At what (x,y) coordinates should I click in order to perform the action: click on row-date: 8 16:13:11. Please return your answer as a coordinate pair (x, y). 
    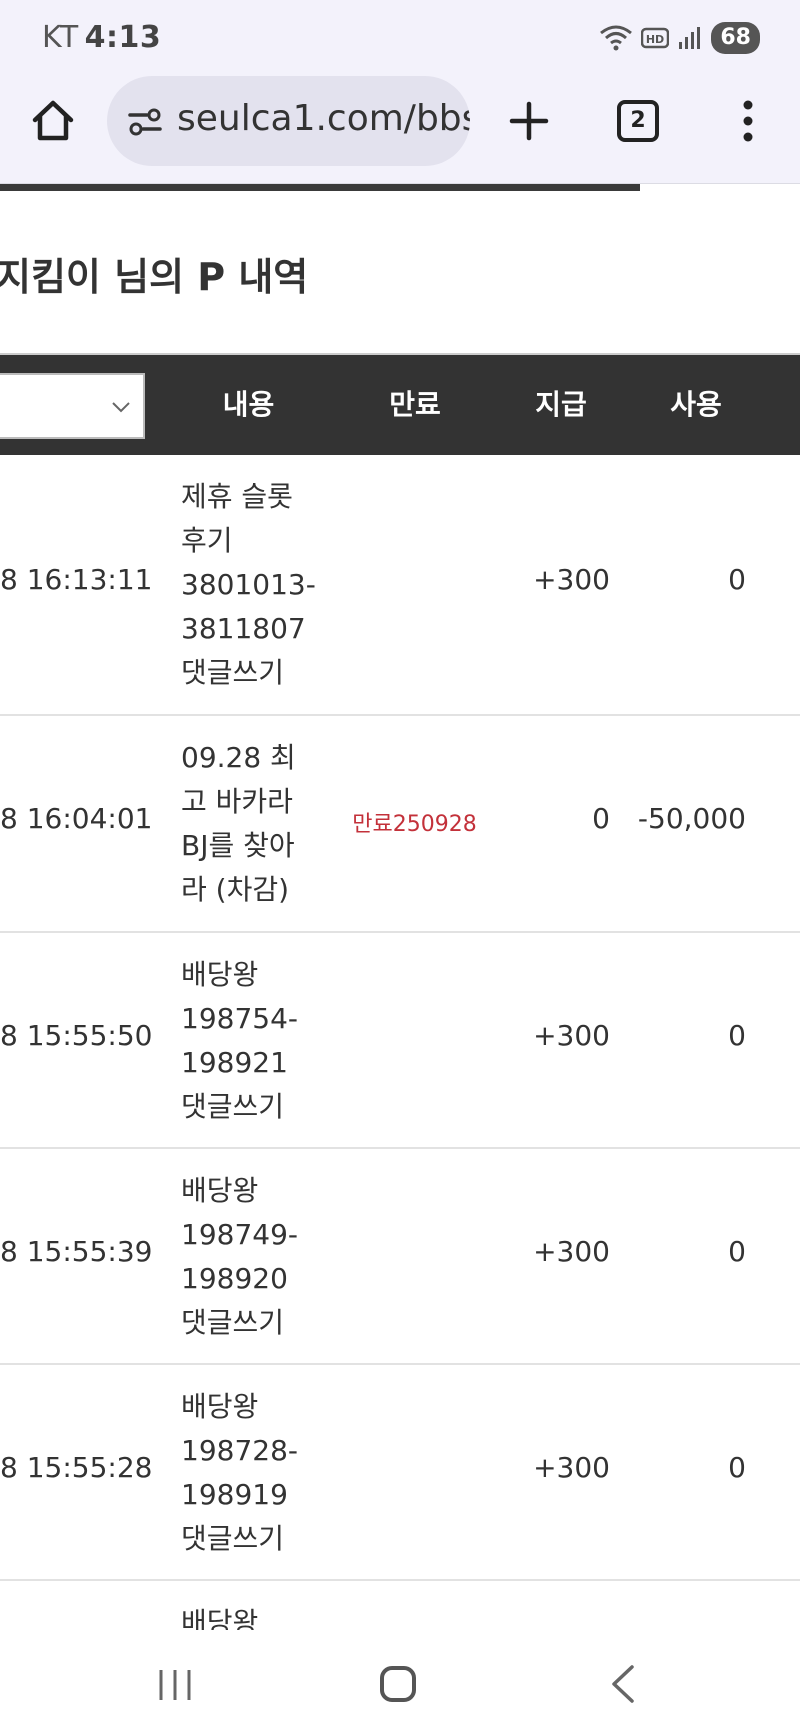
    Looking at the image, I should click on (76, 579).